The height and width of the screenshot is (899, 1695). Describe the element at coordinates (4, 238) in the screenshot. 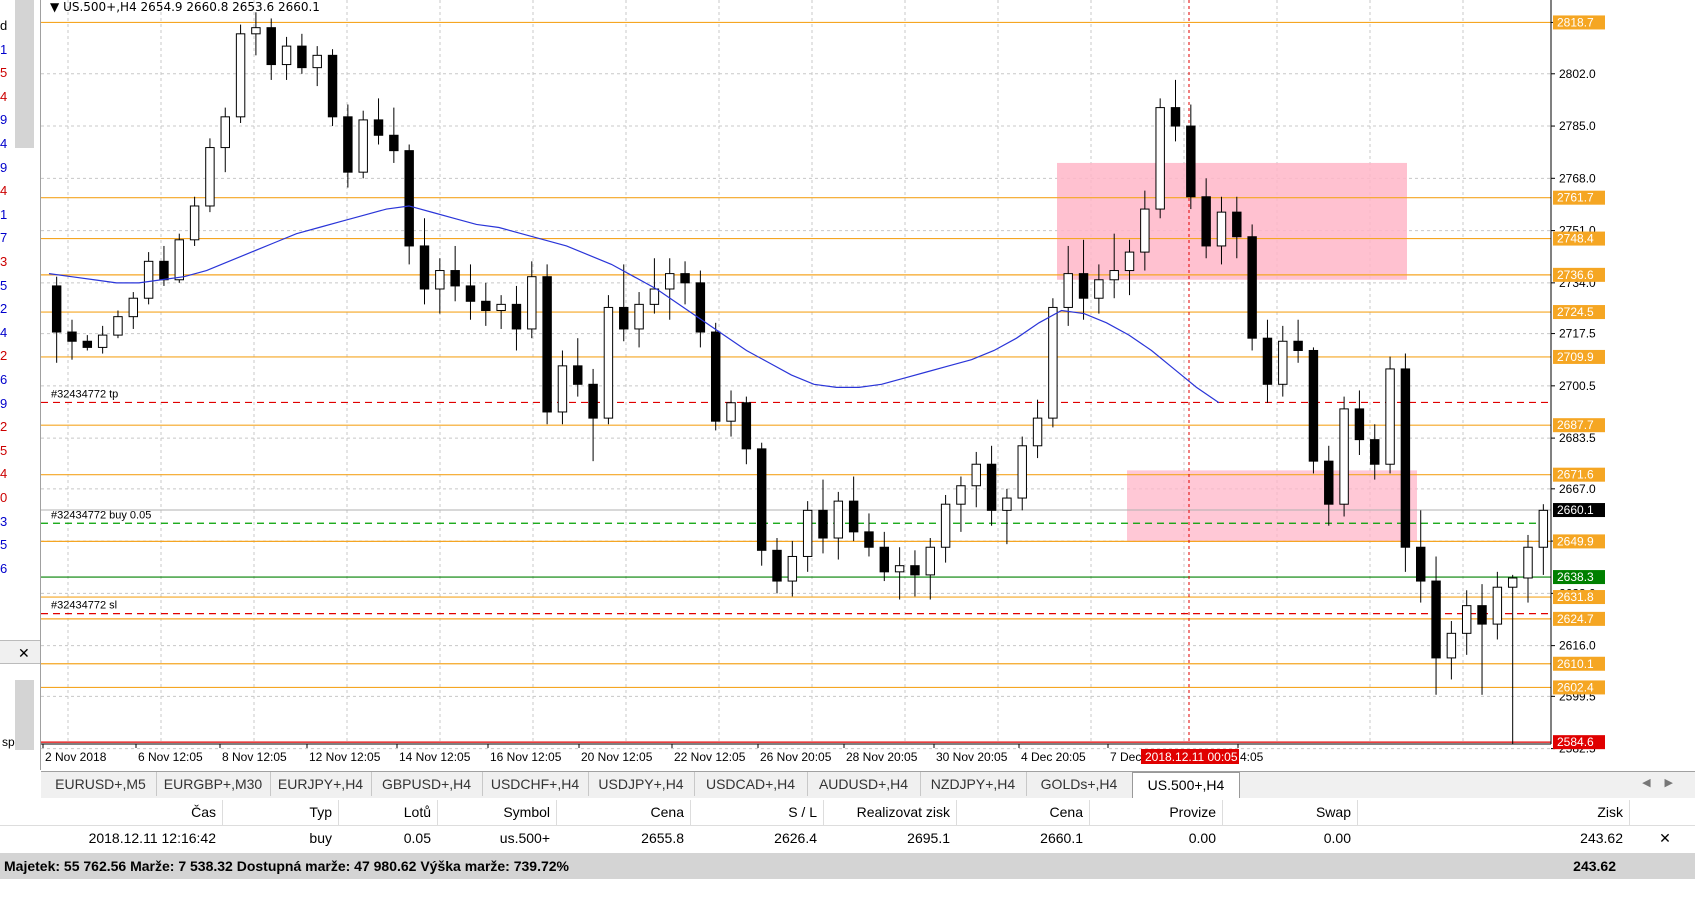

I see `navigator-value: 7` at that location.